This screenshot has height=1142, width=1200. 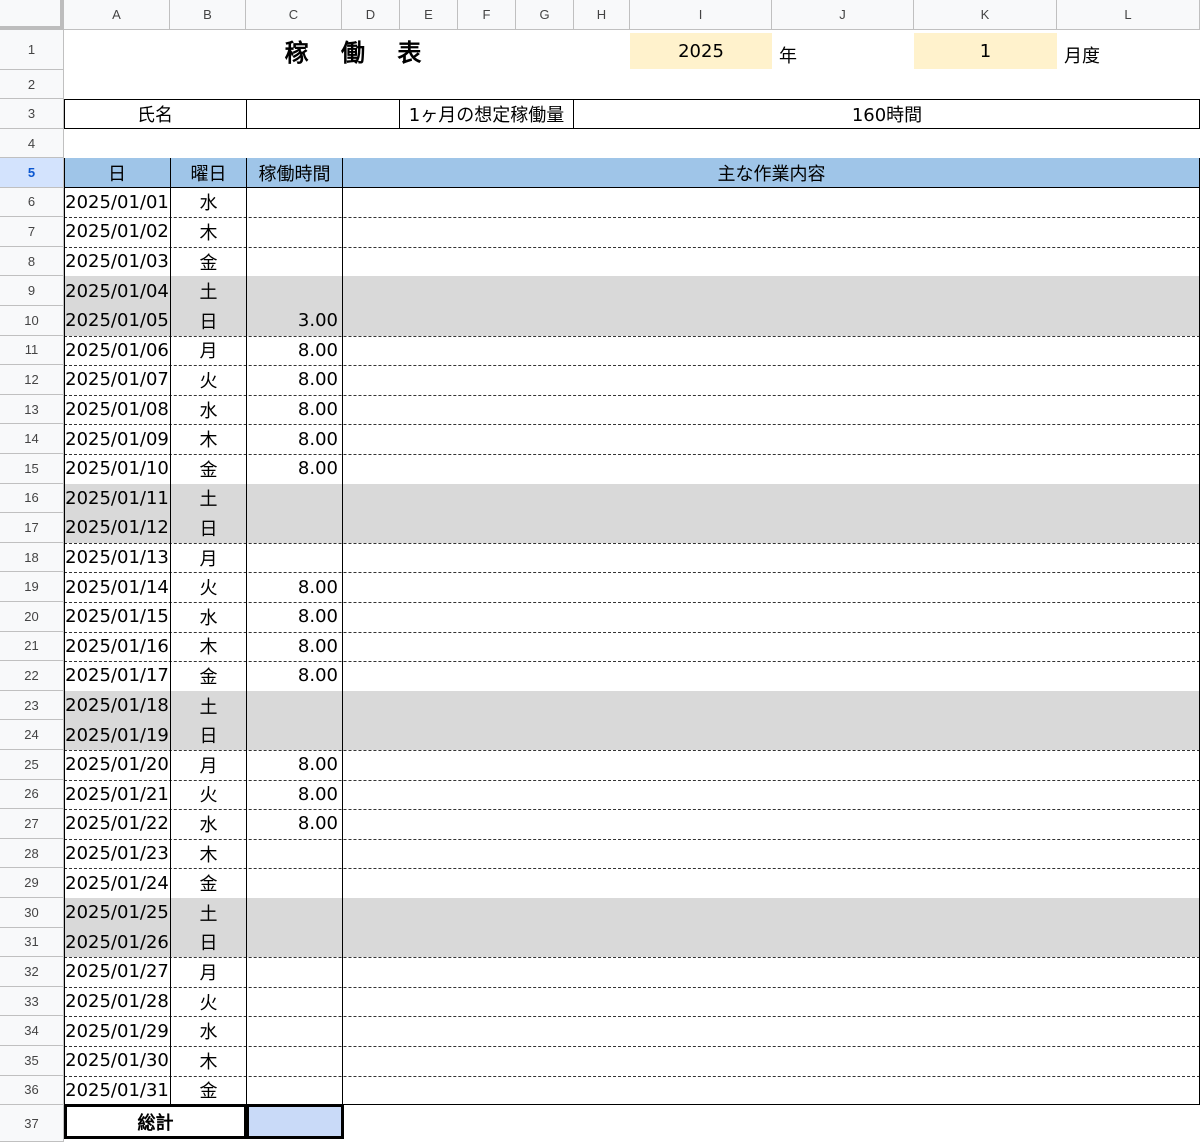 I want to click on year-input-cell: 2025, so click(x=701, y=51).